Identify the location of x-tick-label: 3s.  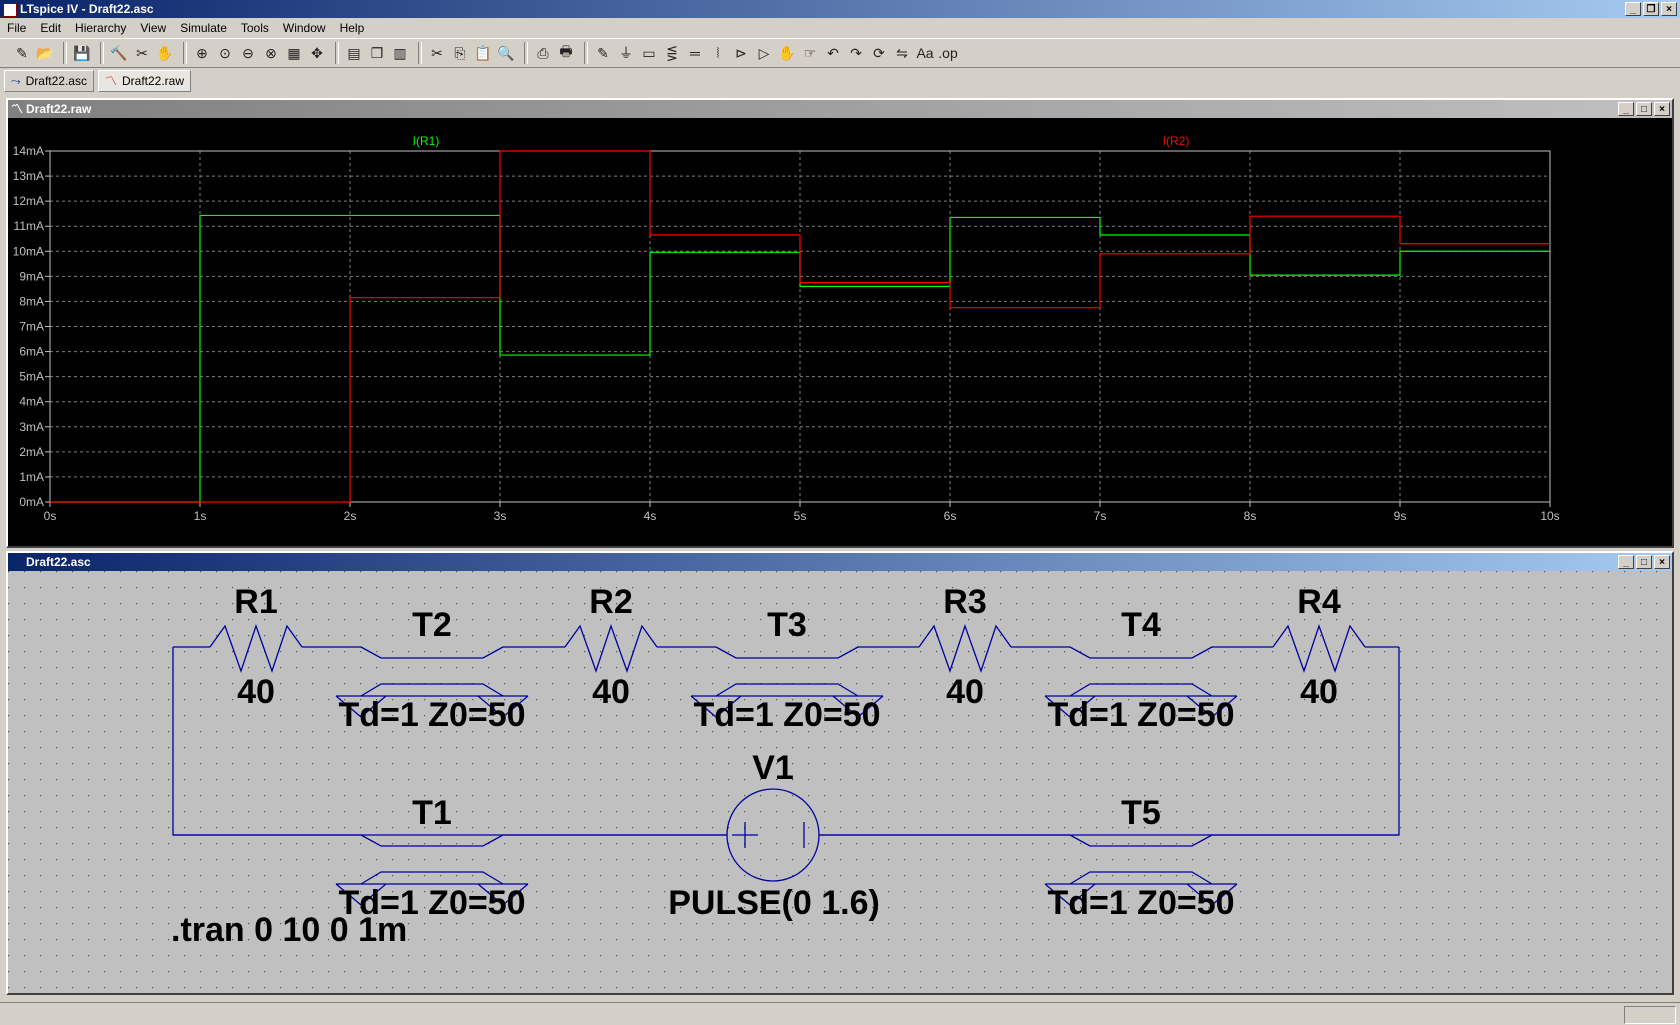
(500, 516).